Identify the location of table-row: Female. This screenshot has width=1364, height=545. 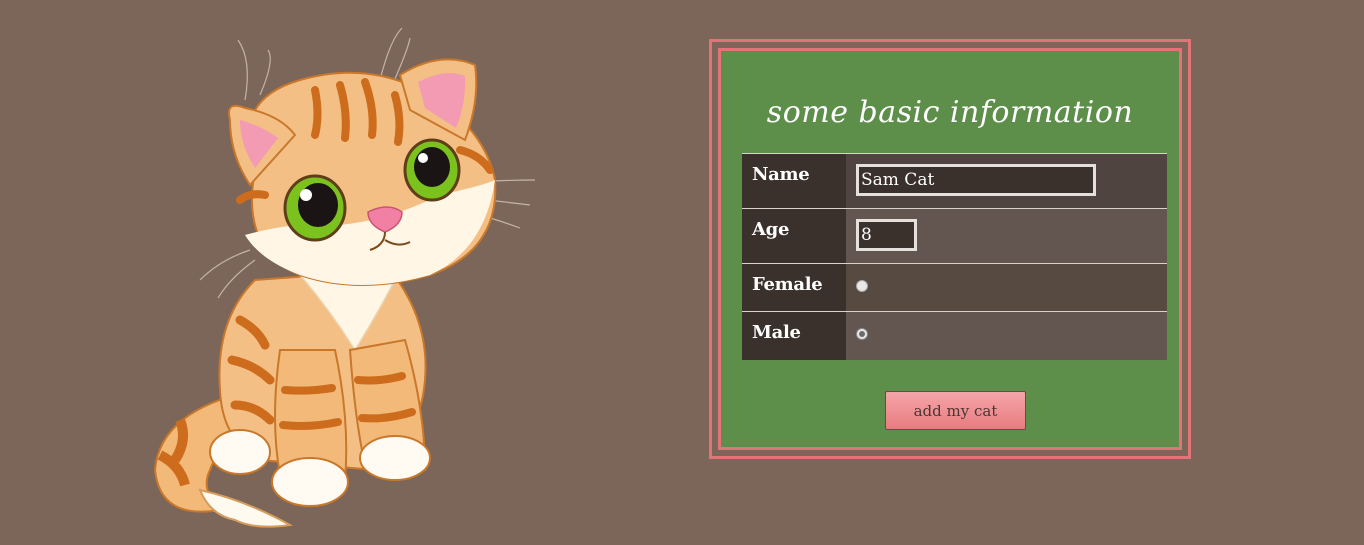
(954, 287).